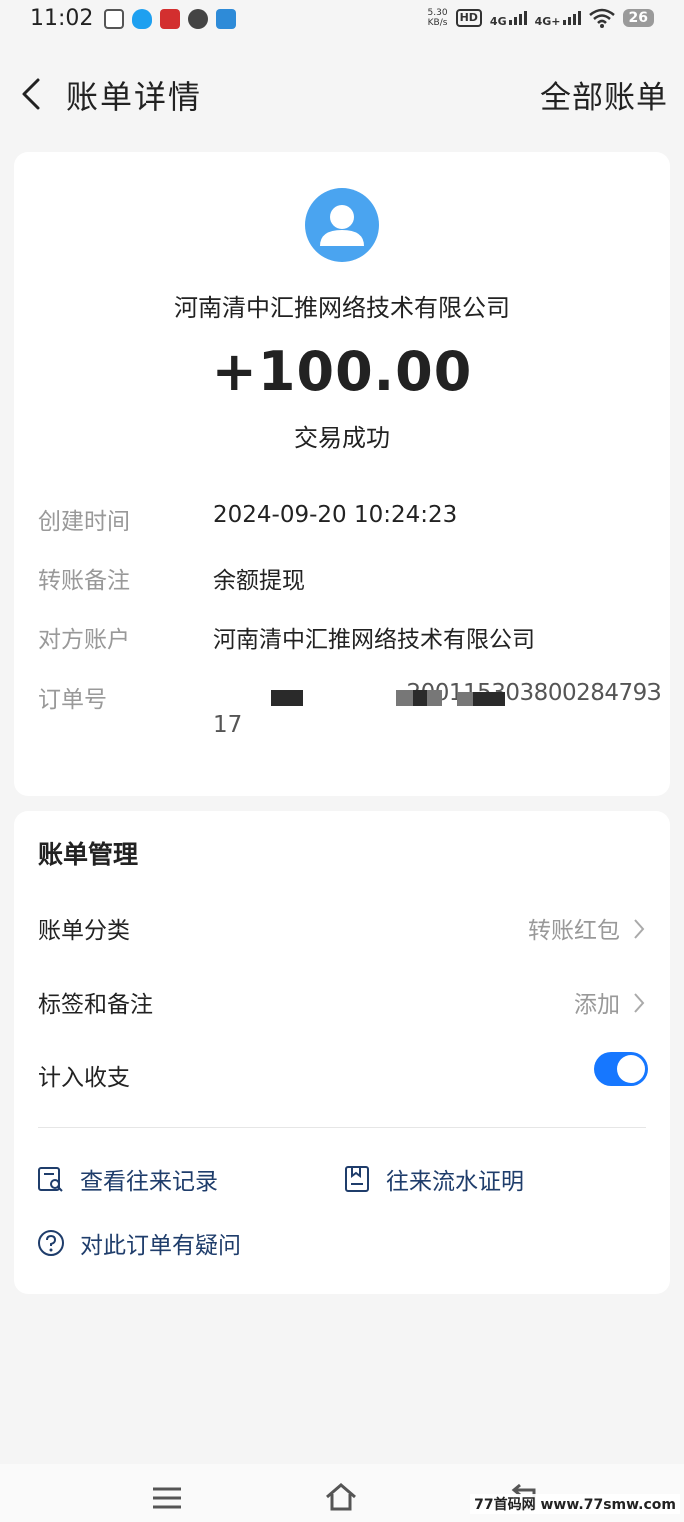 The width and height of the screenshot is (684, 1522). I want to click on detail-row-order-number: 订单号 20011530380028479З 17, so click(349, 715).